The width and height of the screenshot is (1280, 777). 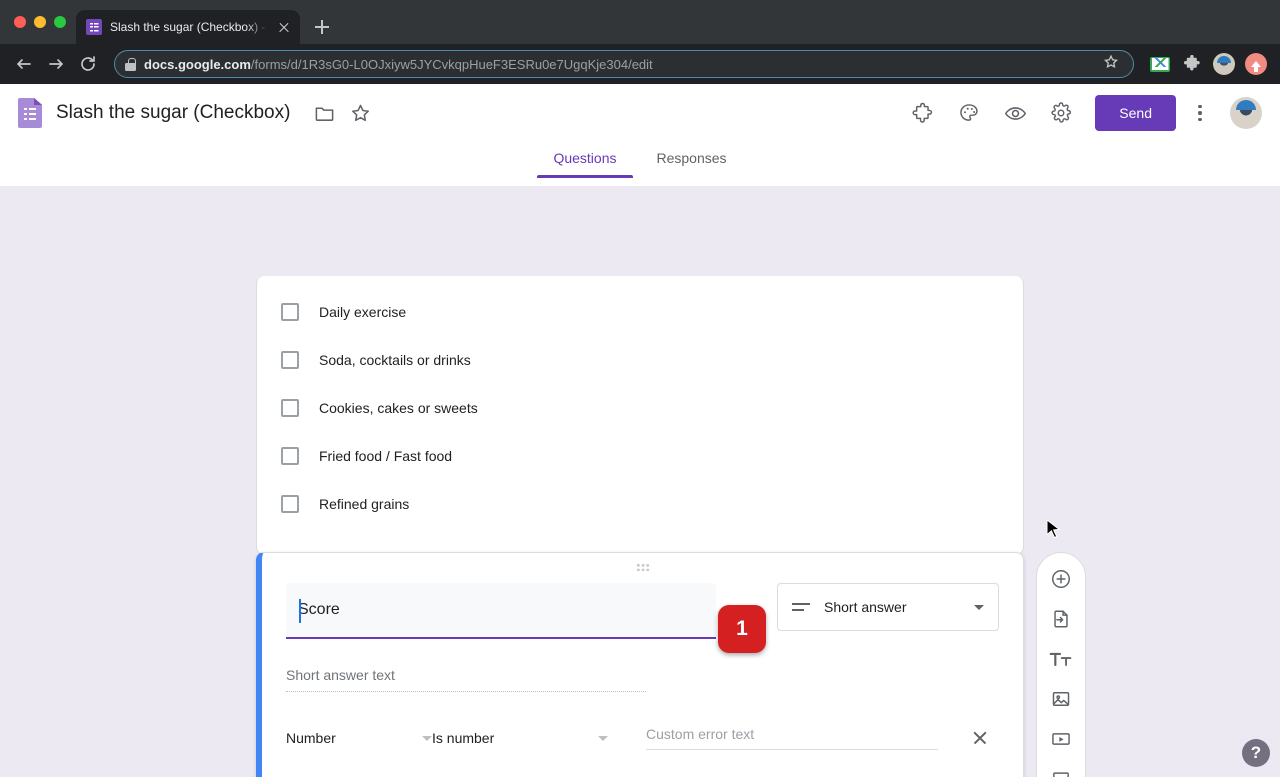 What do you see at coordinates (1113, 64) in the screenshot?
I see `bookmark-star-icon` at bounding box center [1113, 64].